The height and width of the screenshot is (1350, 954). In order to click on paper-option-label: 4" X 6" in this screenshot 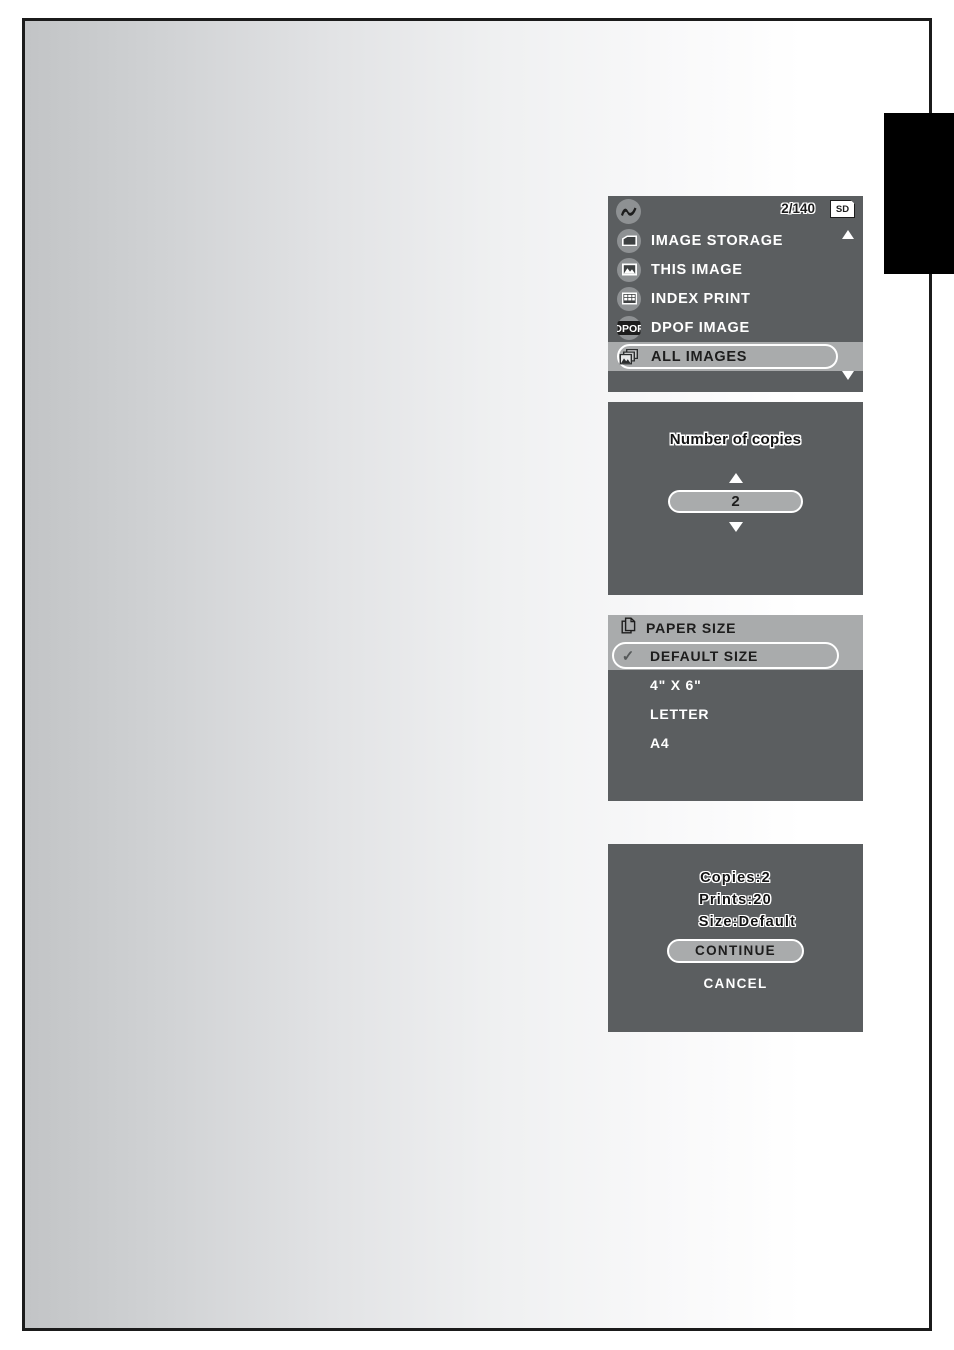, I will do `click(676, 684)`.